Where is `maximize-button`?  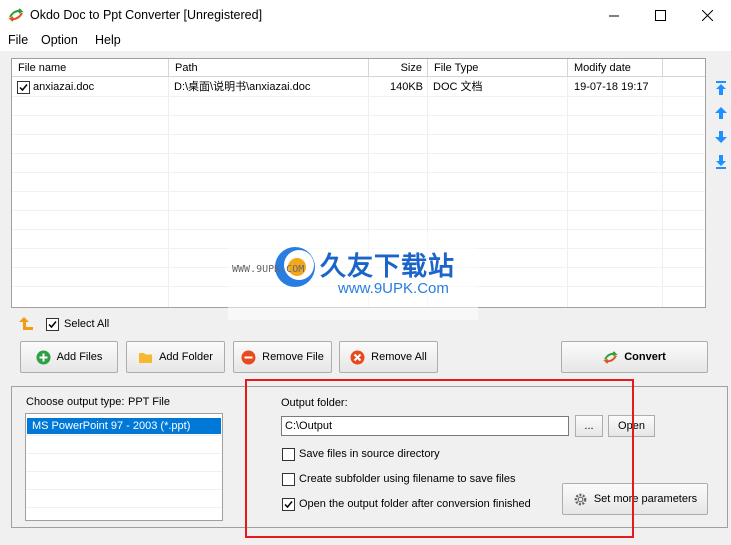 maximize-button is located at coordinates (660, 15).